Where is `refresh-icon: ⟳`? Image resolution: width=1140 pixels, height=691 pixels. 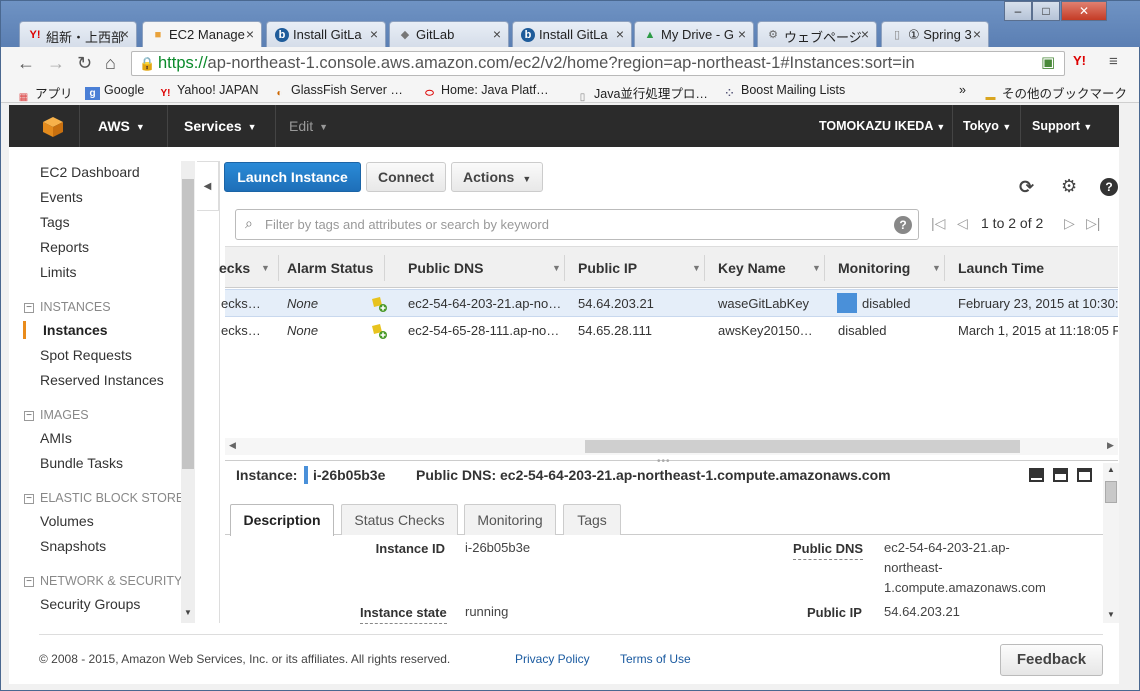 refresh-icon: ⟳ is located at coordinates (1026, 187).